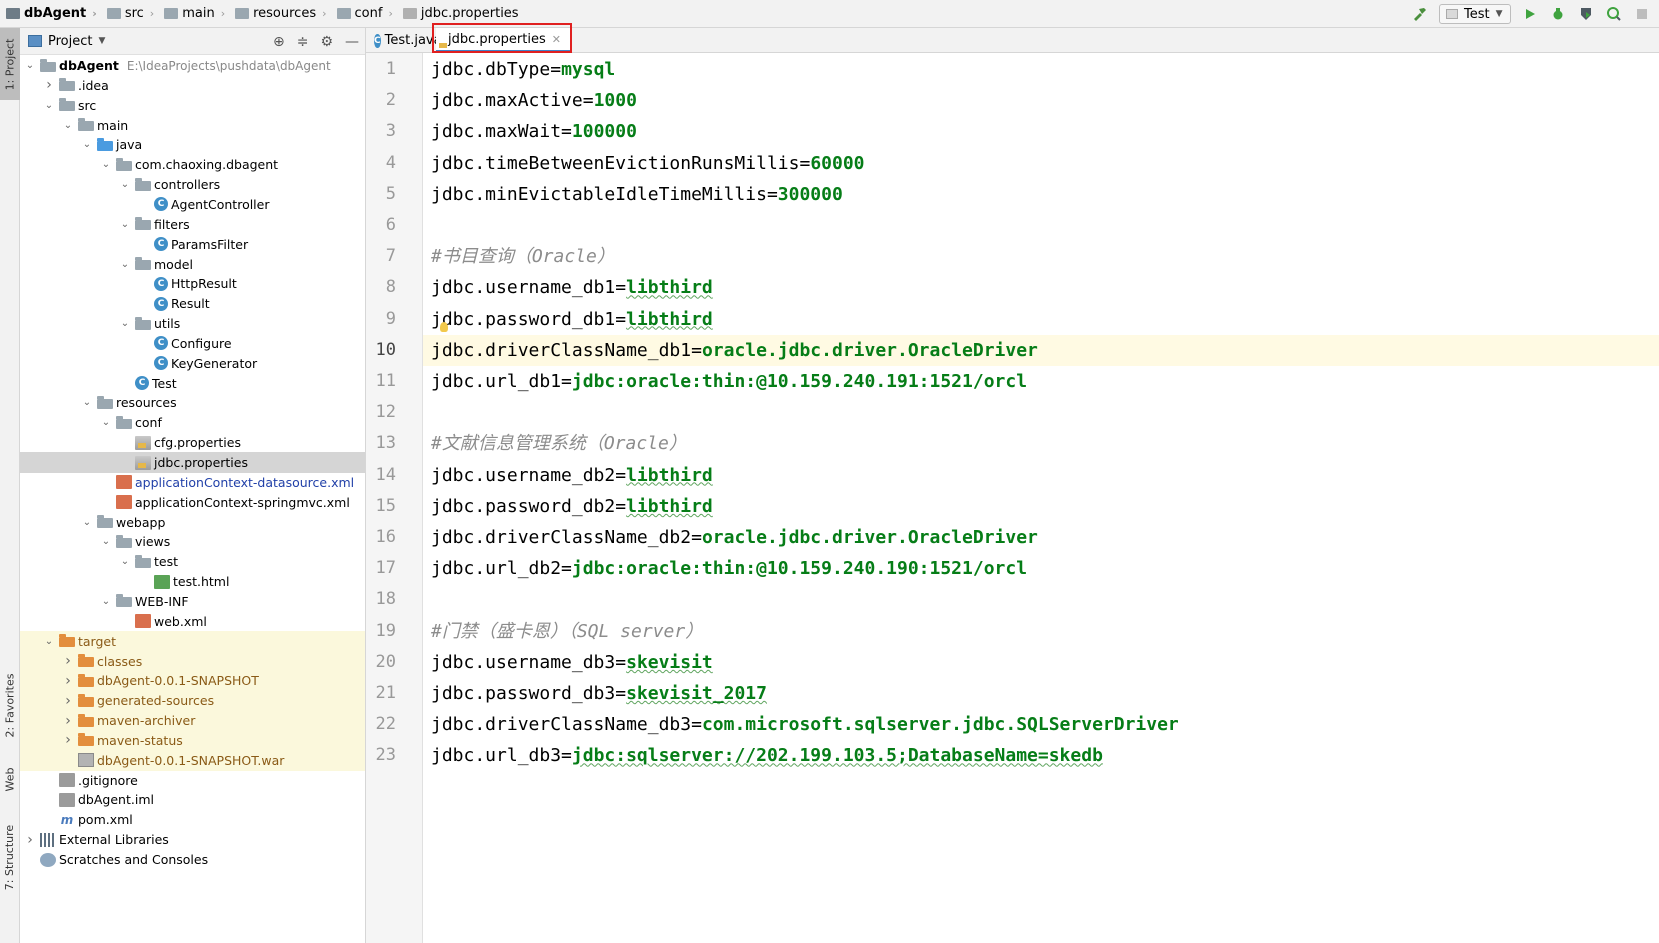 Image resolution: width=1659 pixels, height=943 pixels. What do you see at coordinates (352, 42) in the screenshot?
I see `hide-panel-icon: —` at bounding box center [352, 42].